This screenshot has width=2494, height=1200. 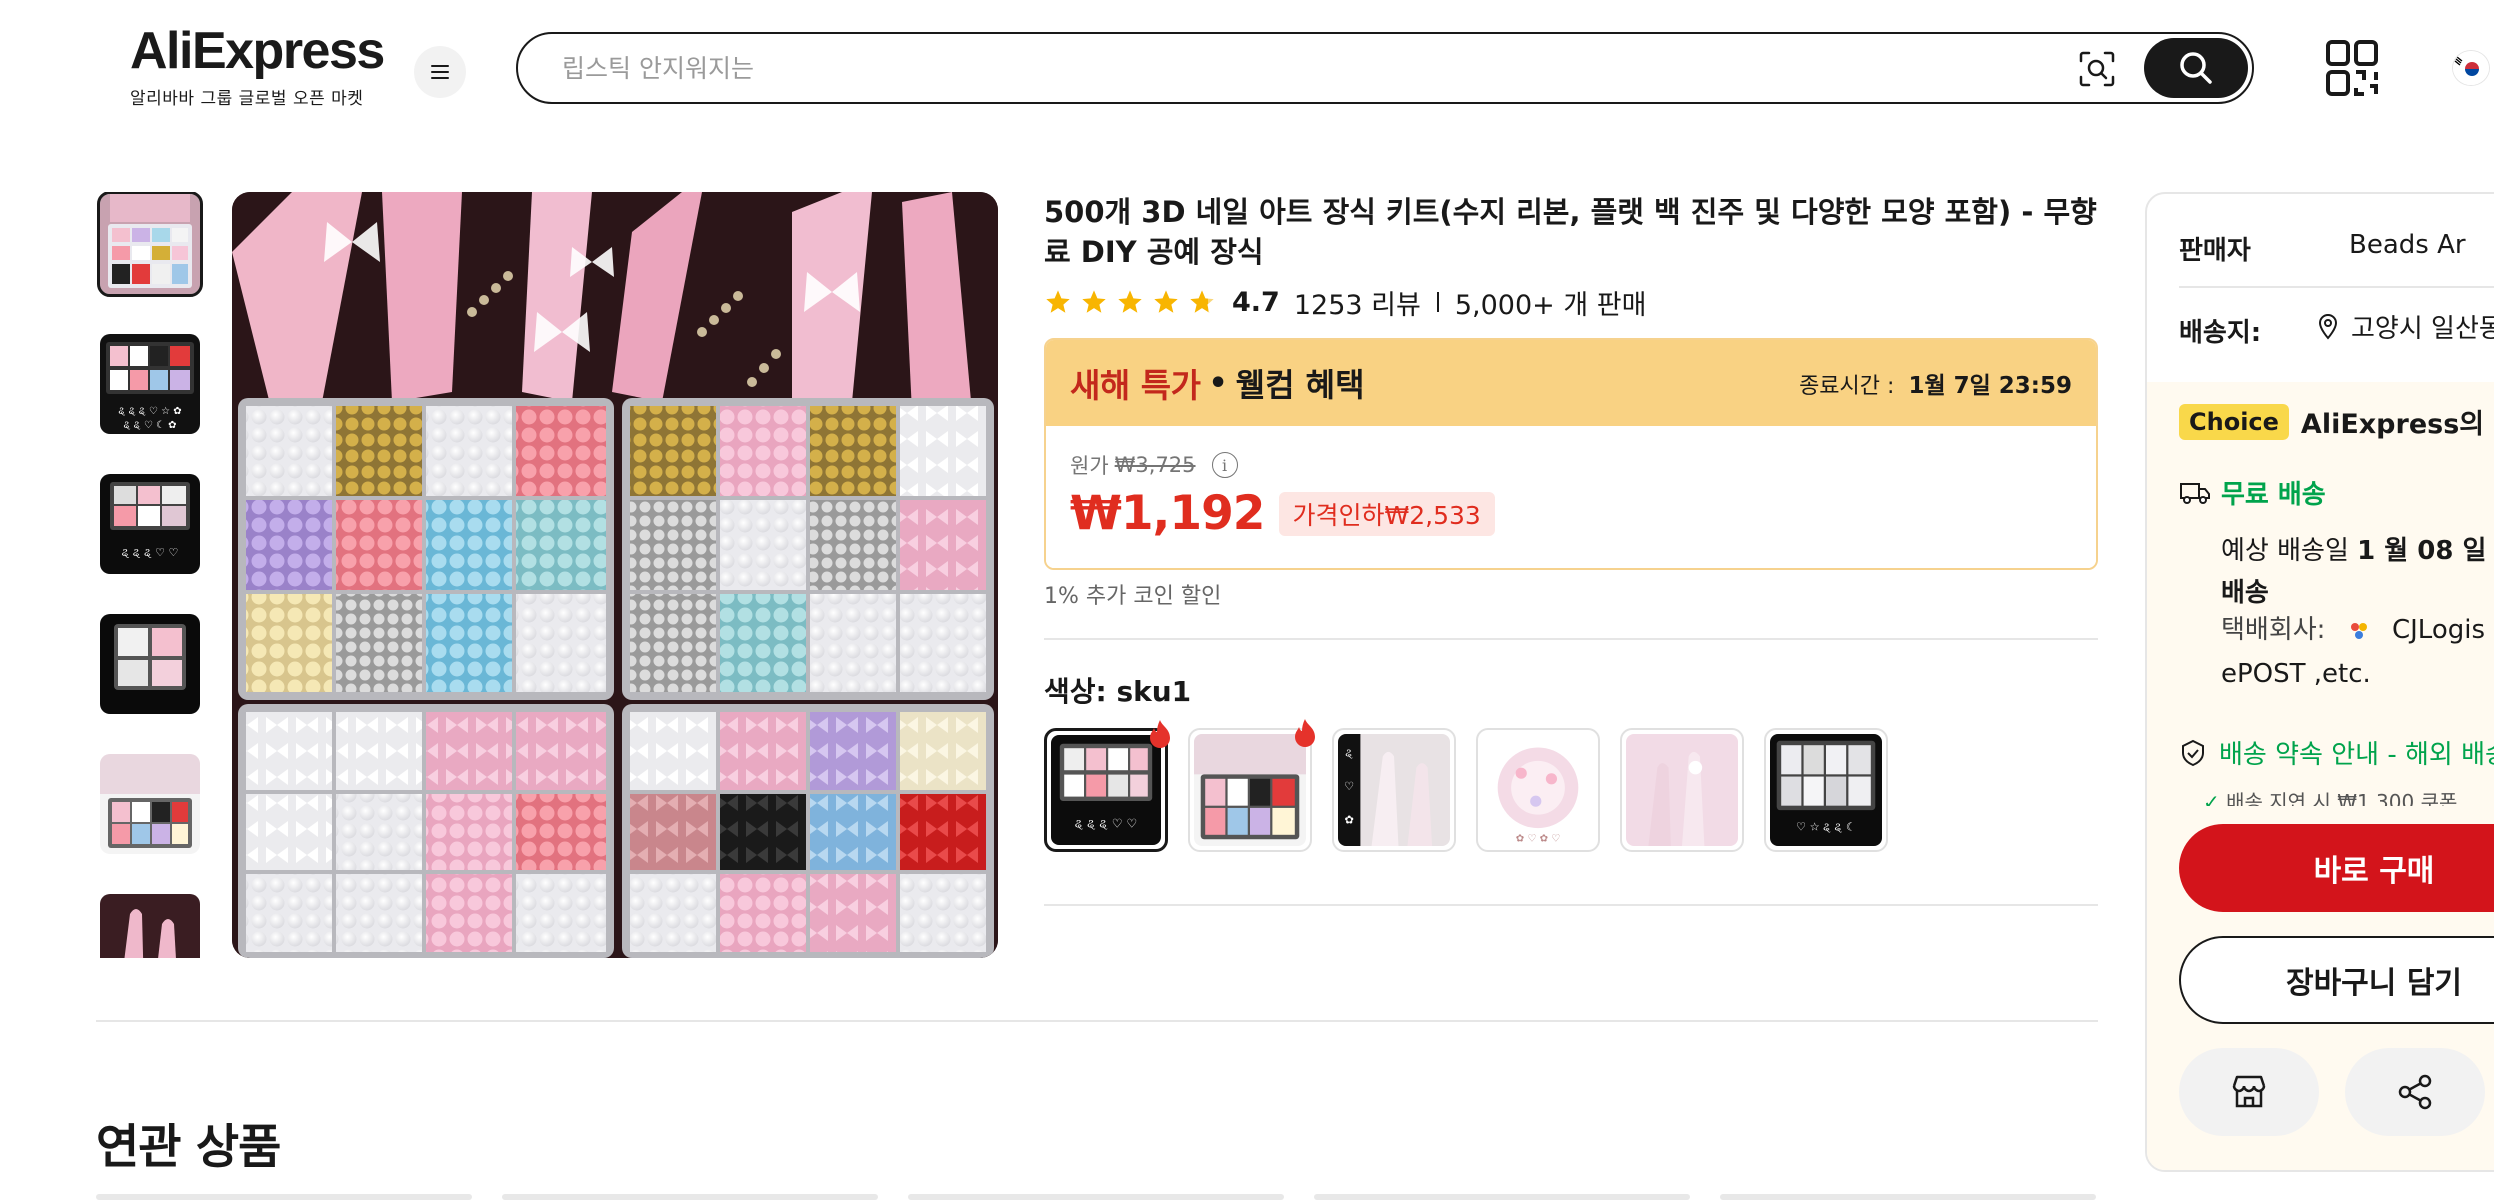 I want to click on related-products-heading: 연관 상품, so click(x=188, y=1147).